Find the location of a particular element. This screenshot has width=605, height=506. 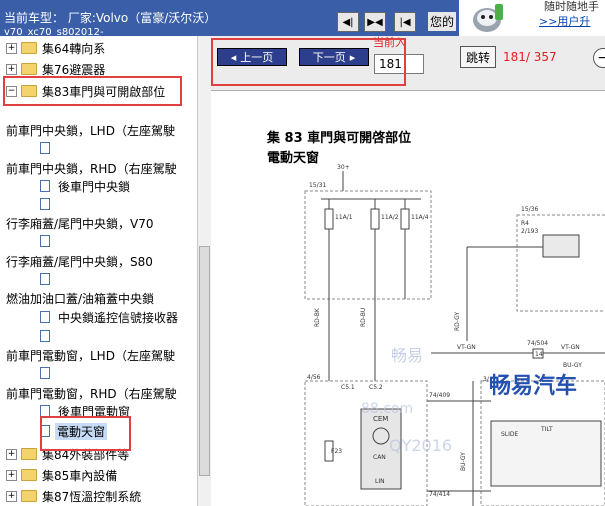

right-ref-label: 15/36 is located at coordinates (529, 209).